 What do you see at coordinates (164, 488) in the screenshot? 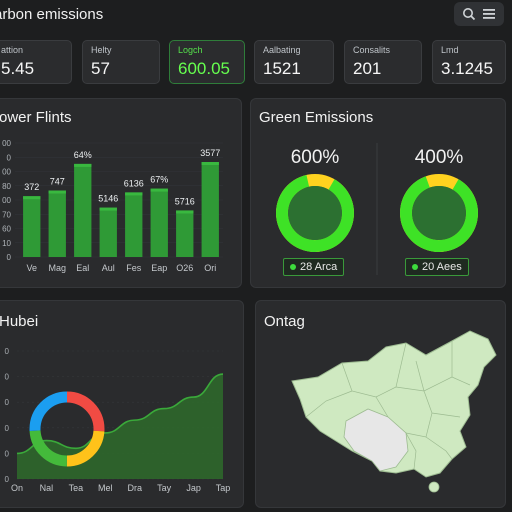
I see `x-tick-label: Tay` at bounding box center [164, 488].